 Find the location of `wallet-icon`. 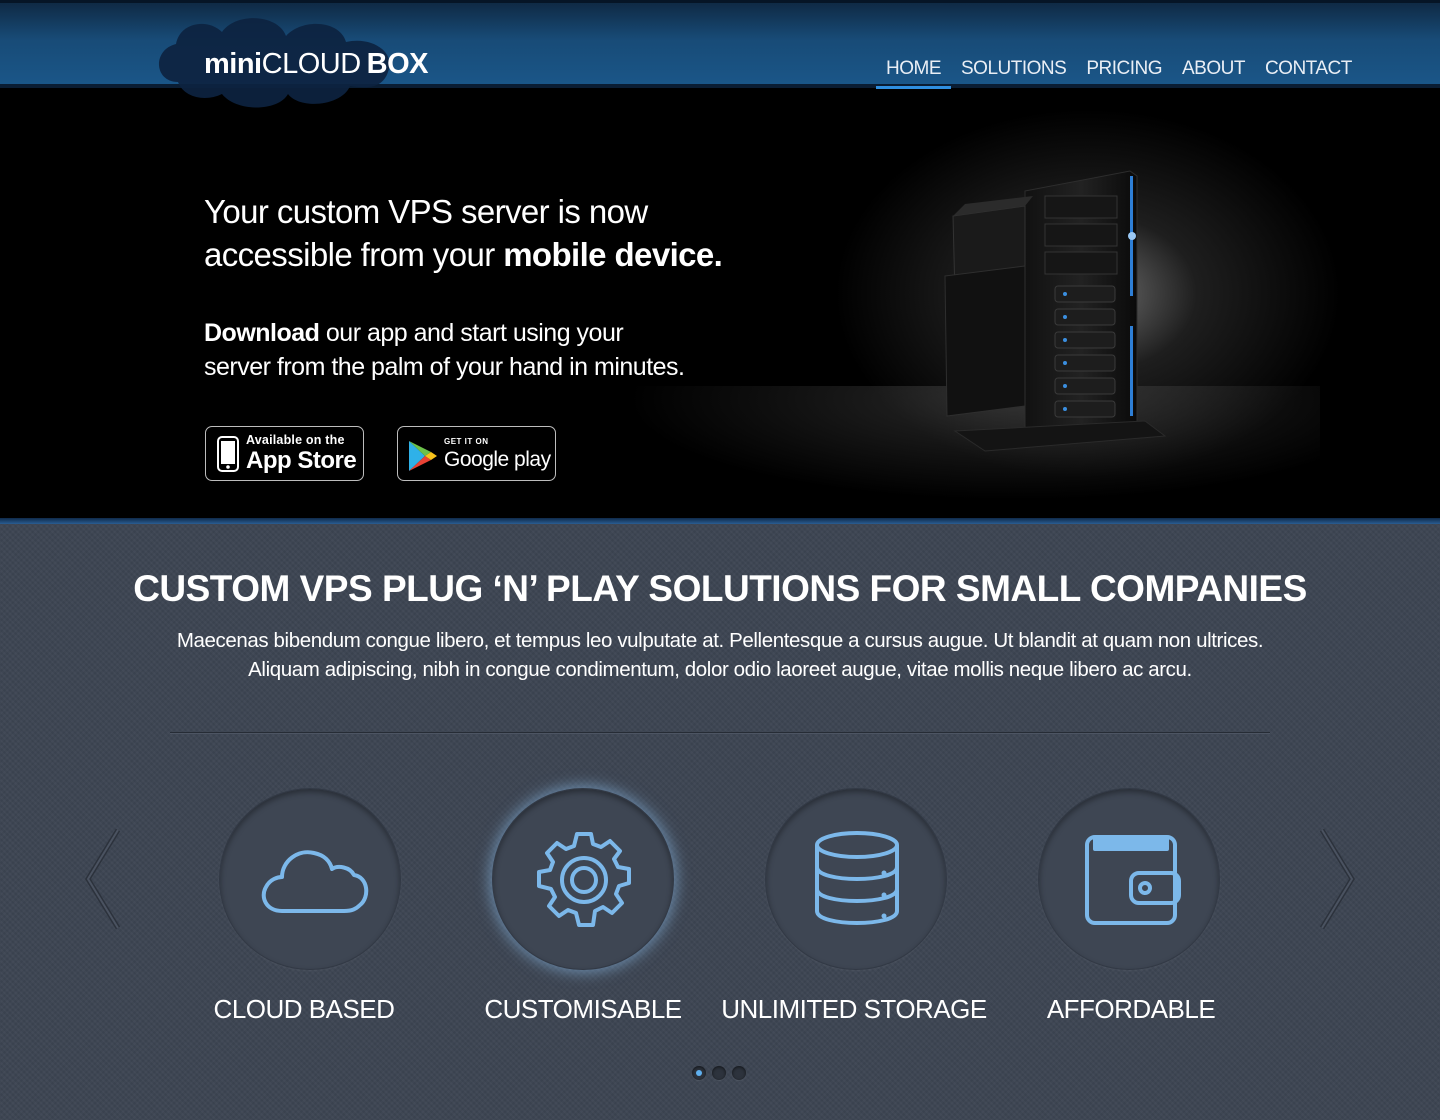

wallet-icon is located at coordinates (1133, 880).